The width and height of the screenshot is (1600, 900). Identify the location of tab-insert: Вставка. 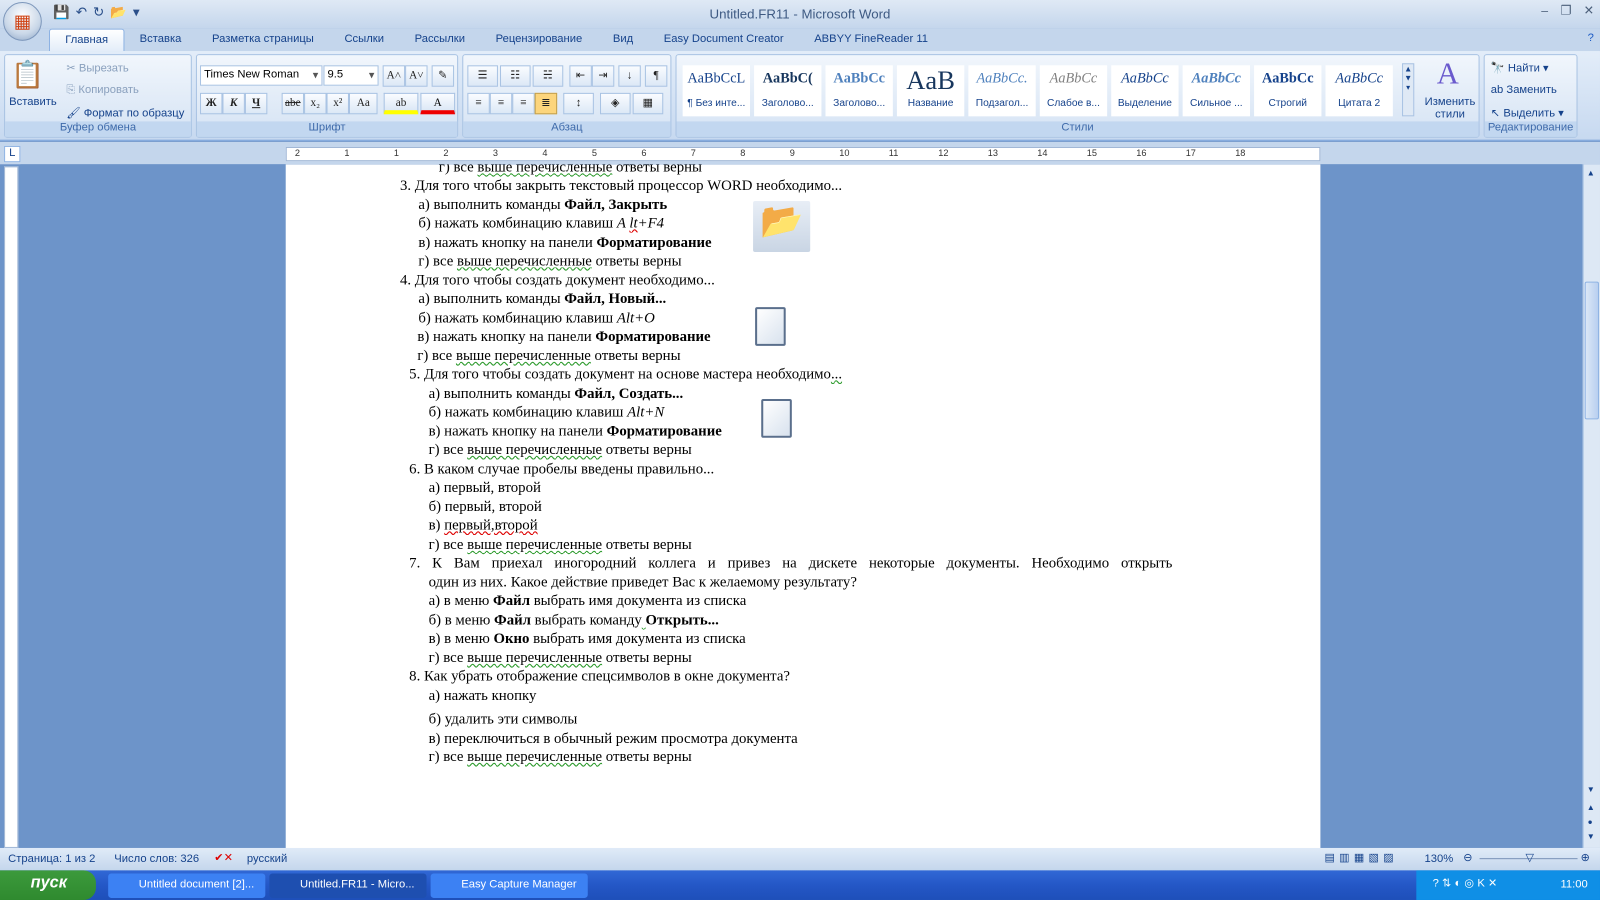
(160, 40).